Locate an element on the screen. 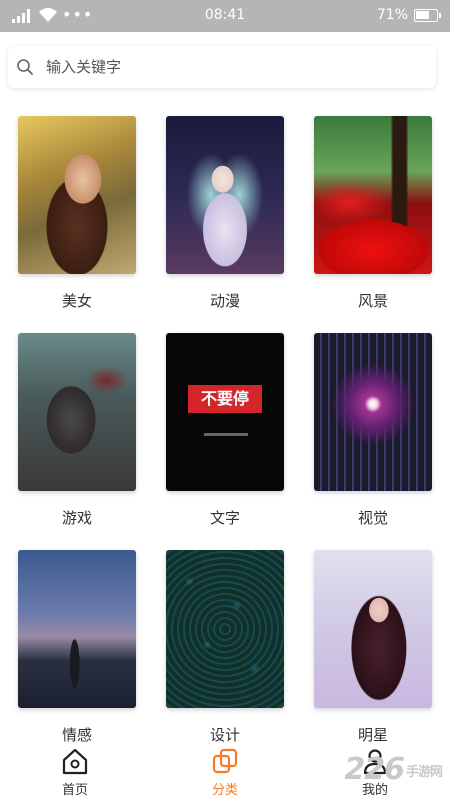 The width and height of the screenshot is (450, 800). battery-percent: 71% is located at coordinates (392, 15).